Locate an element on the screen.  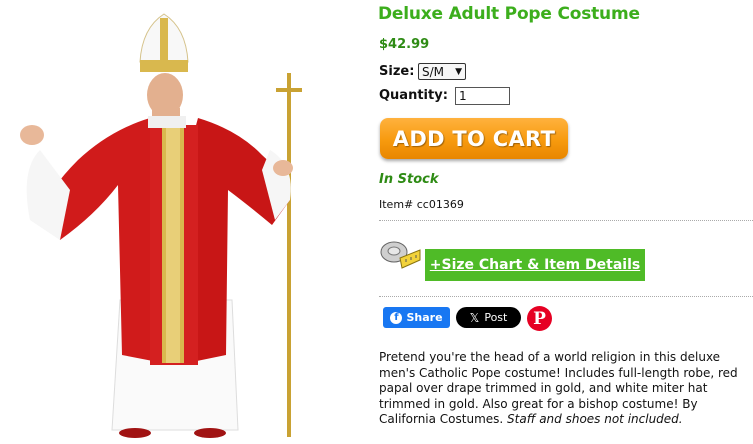
facebook-share-button: f Share is located at coordinates (416, 317).